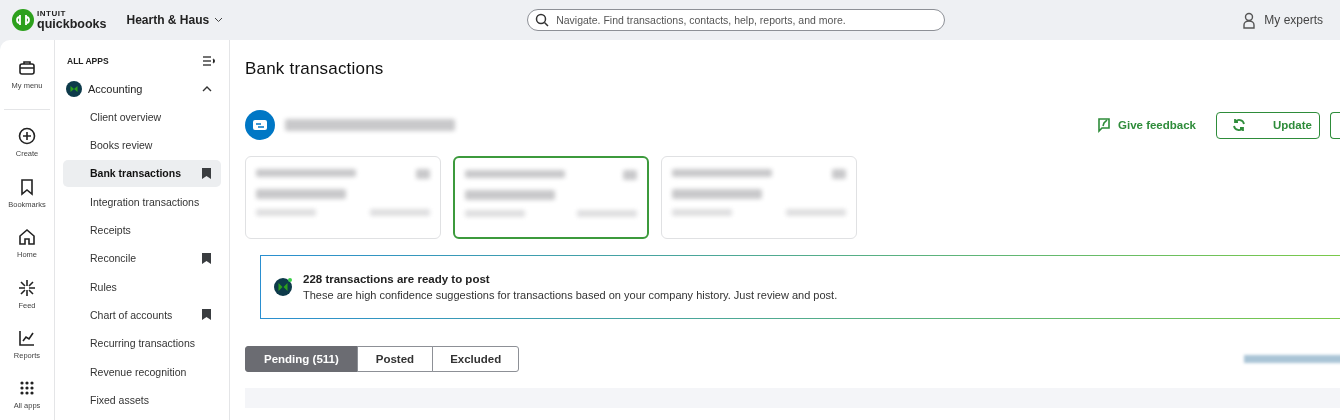  I want to click on app-logo-icon, so click(74, 89).